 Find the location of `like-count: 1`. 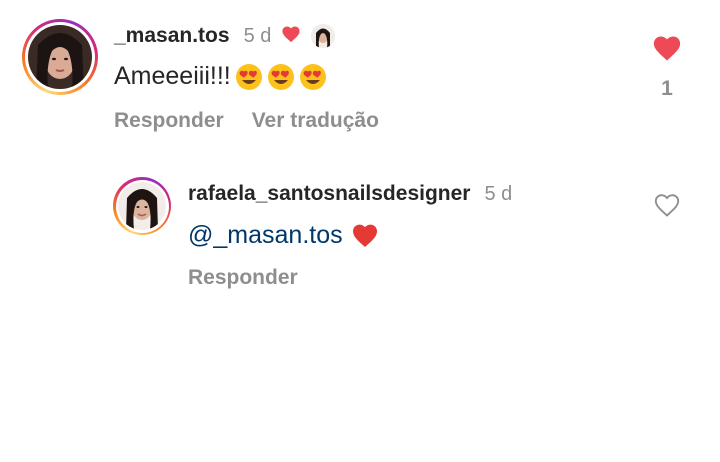

like-count: 1 is located at coordinates (667, 89).